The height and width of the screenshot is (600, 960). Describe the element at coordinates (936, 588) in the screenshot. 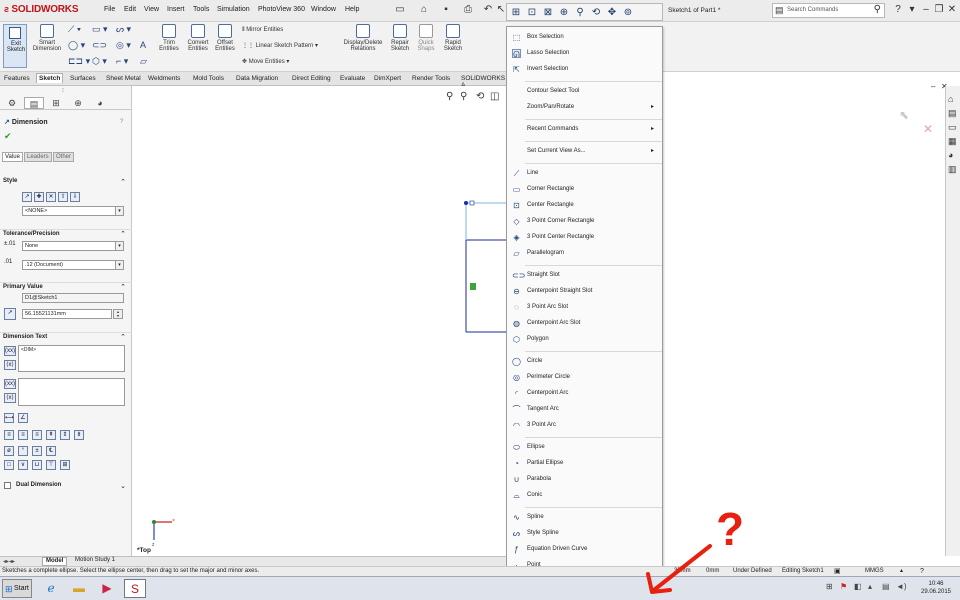

I see `system-clock: 10:46 29.06.2015` at that location.